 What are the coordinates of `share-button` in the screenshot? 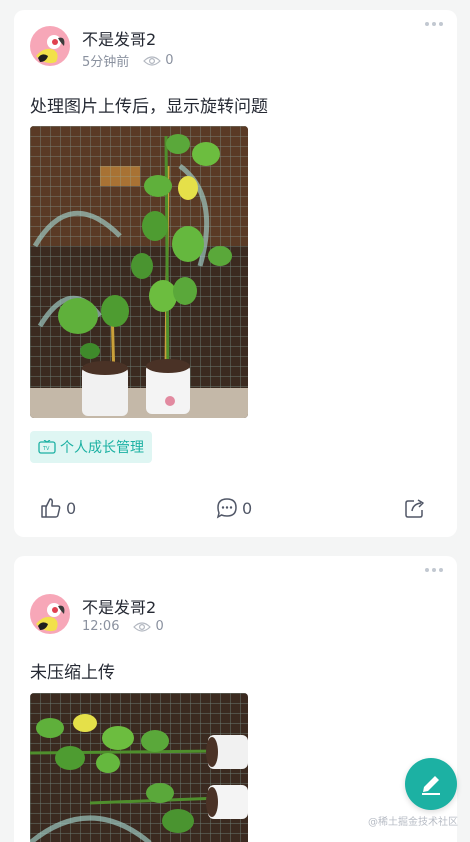 It's located at (417, 508).